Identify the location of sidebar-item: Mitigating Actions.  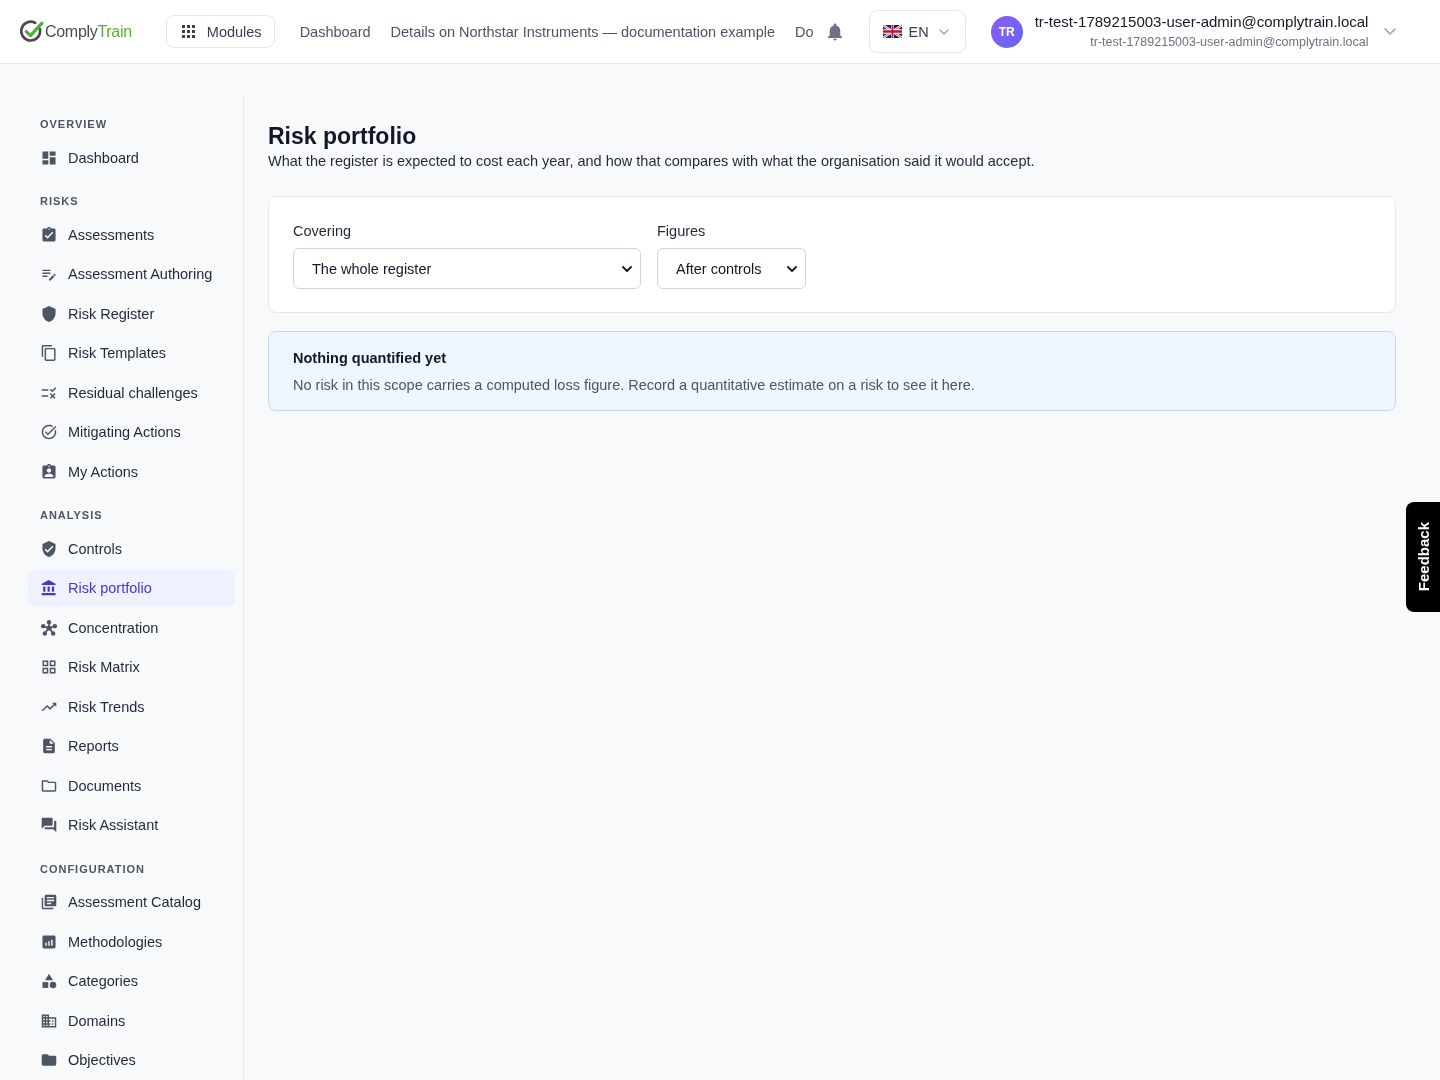
(131, 432).